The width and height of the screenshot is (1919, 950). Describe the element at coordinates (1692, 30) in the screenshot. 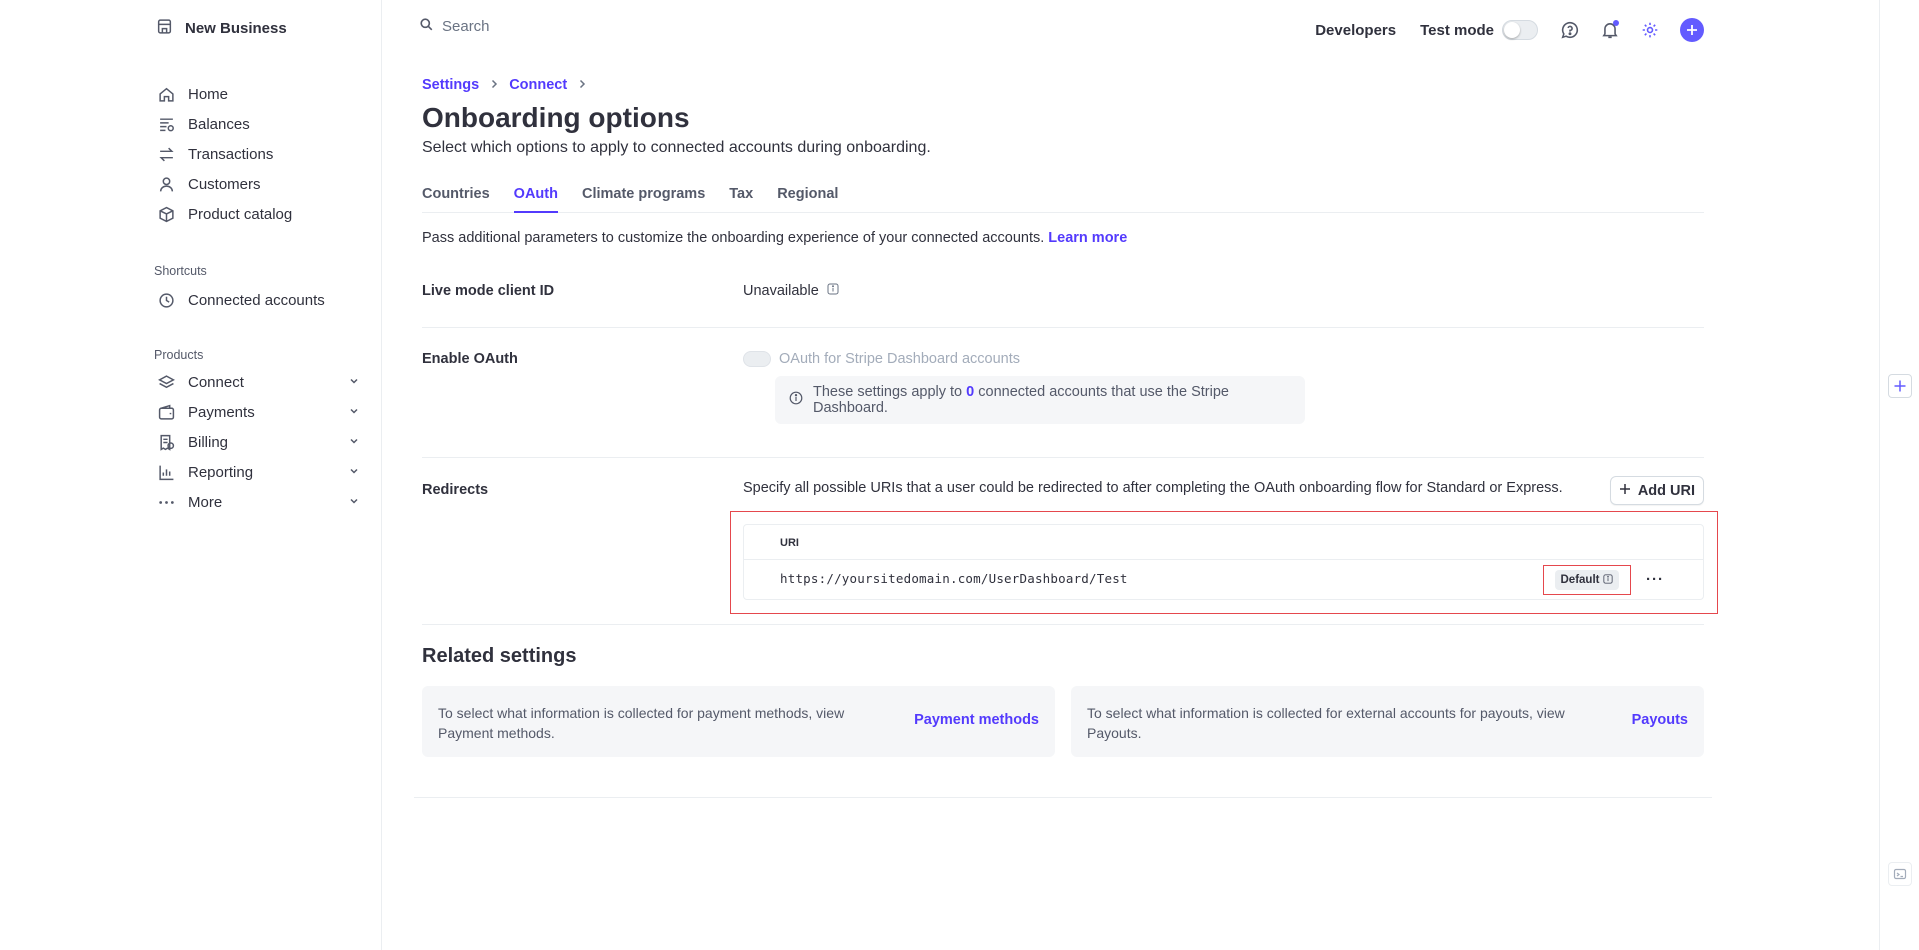

I see `create-plus-button` at that location.